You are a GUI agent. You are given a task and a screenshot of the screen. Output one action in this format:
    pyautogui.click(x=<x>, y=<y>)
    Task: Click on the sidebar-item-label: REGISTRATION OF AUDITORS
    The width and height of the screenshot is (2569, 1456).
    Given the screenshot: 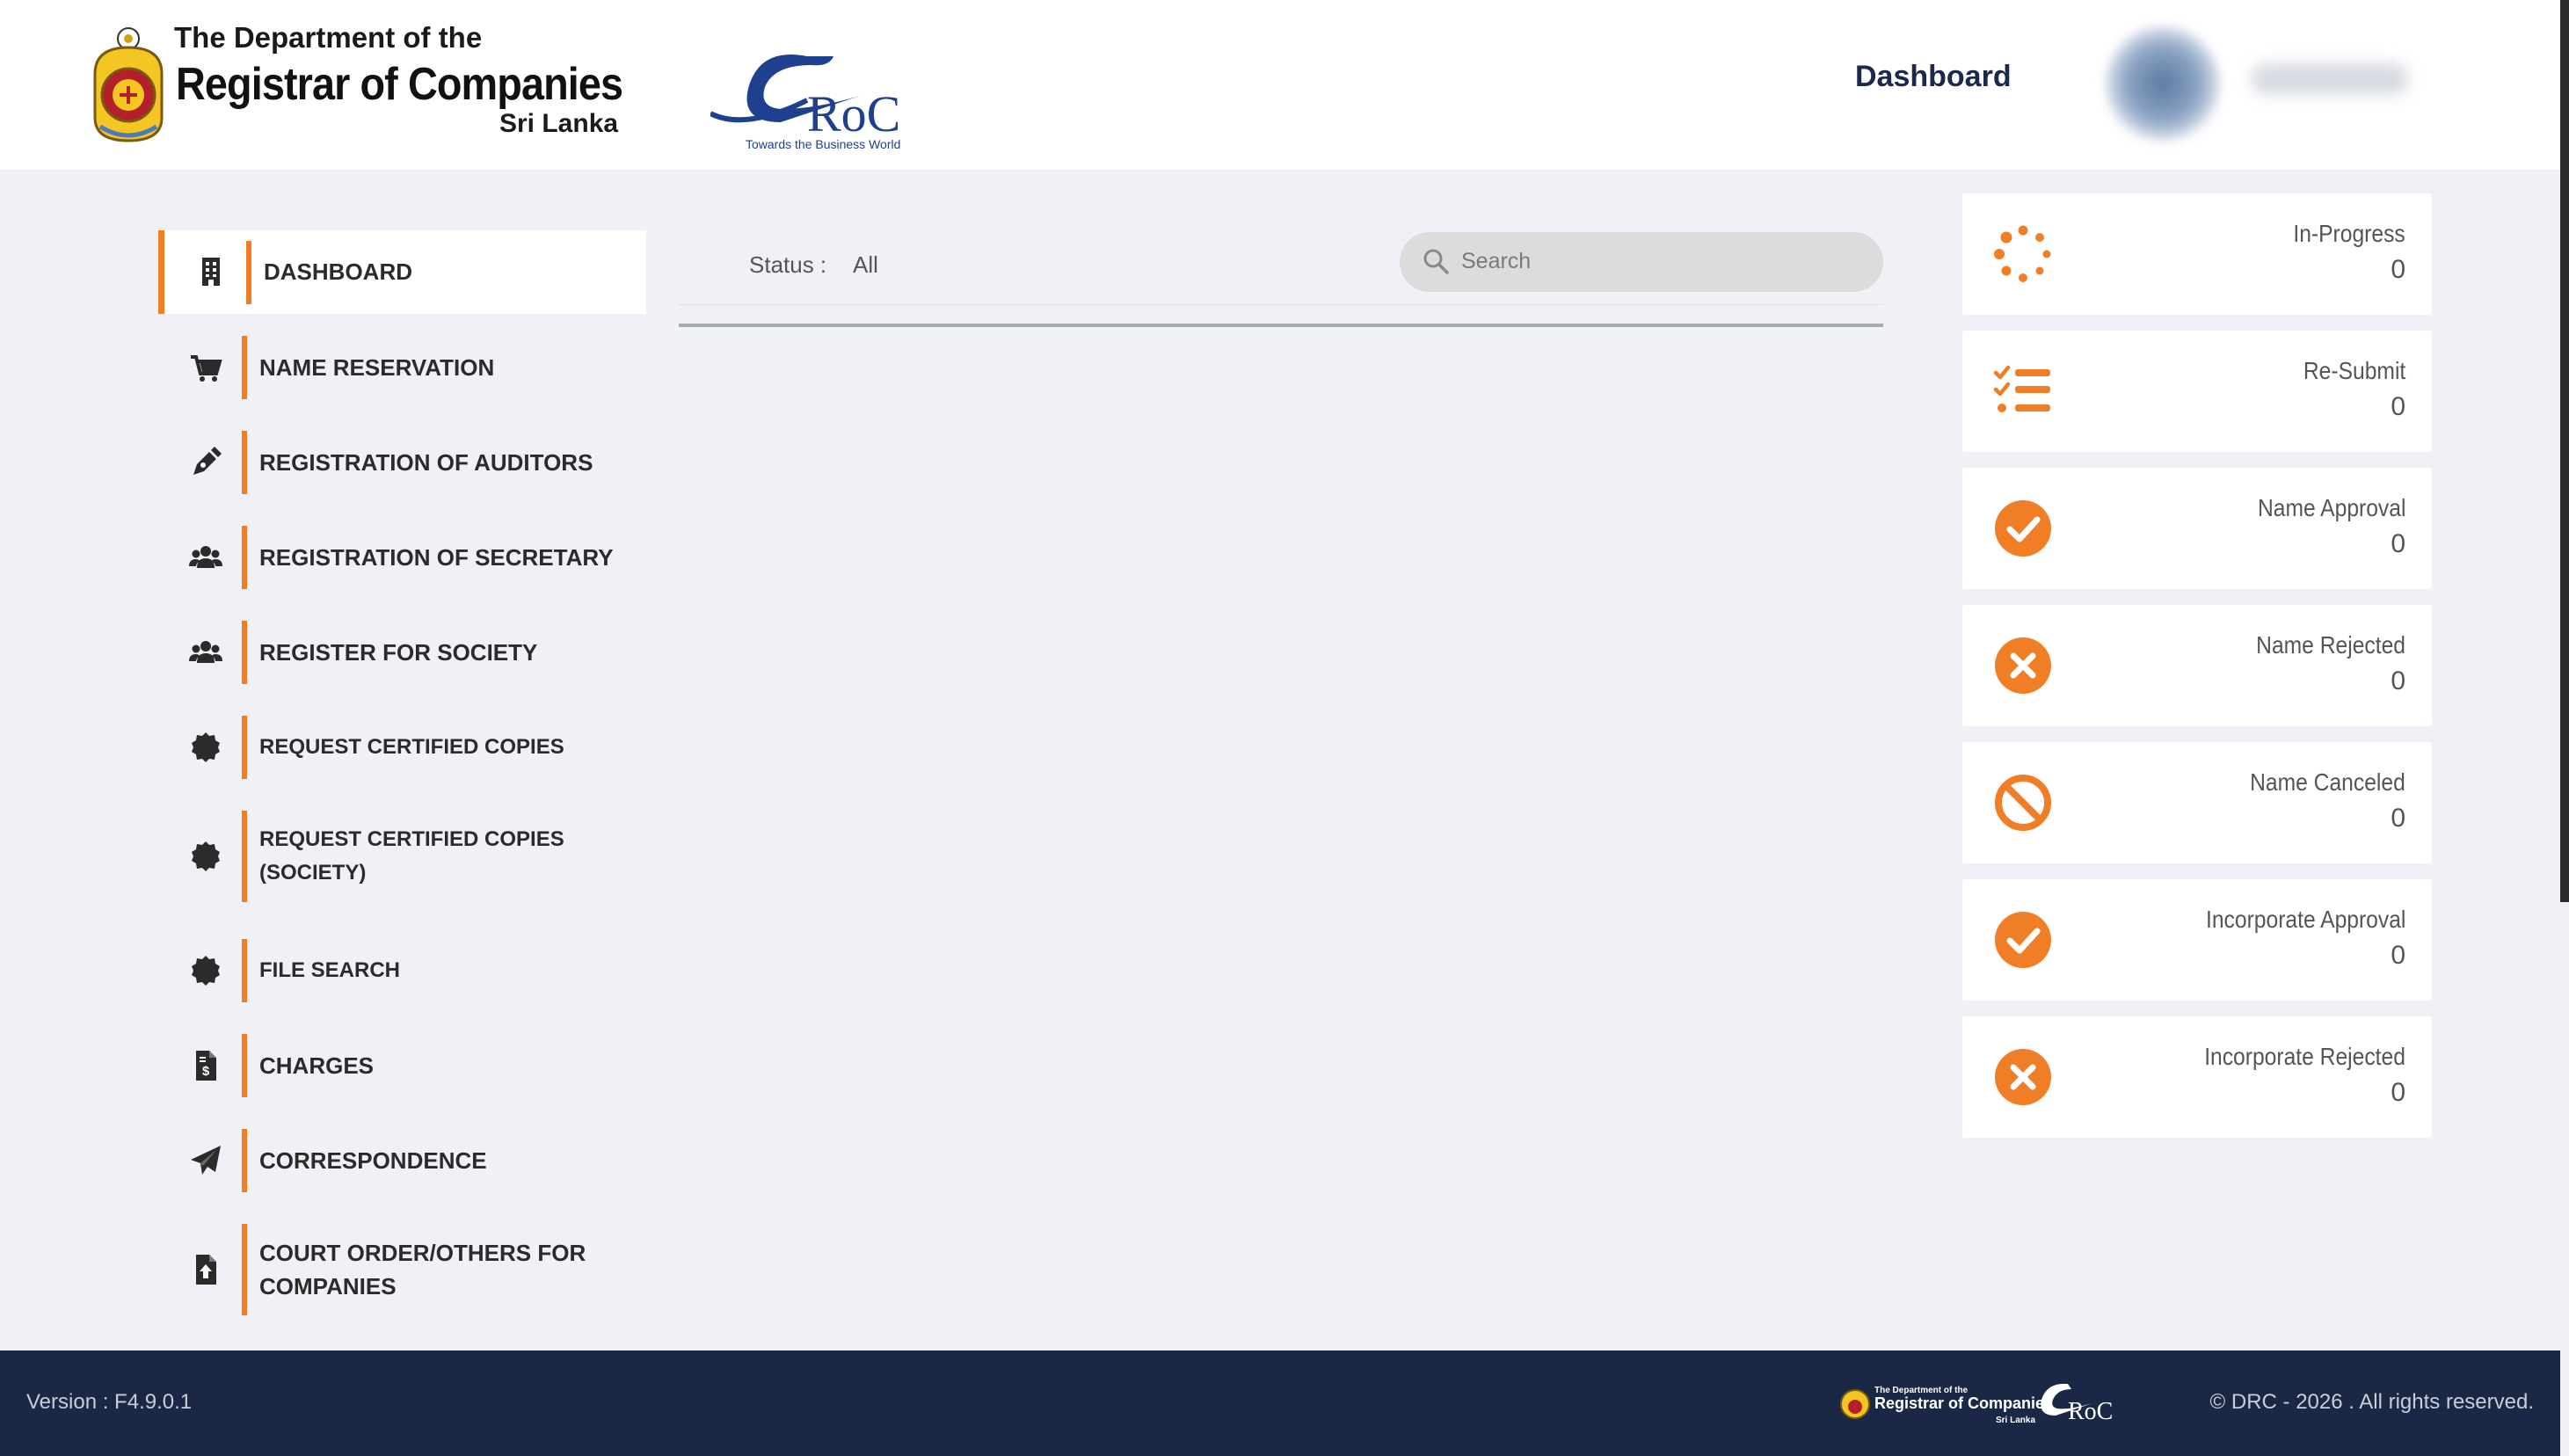 What is the action you would take?
    pyautogui.click(x=426, y=462)
    